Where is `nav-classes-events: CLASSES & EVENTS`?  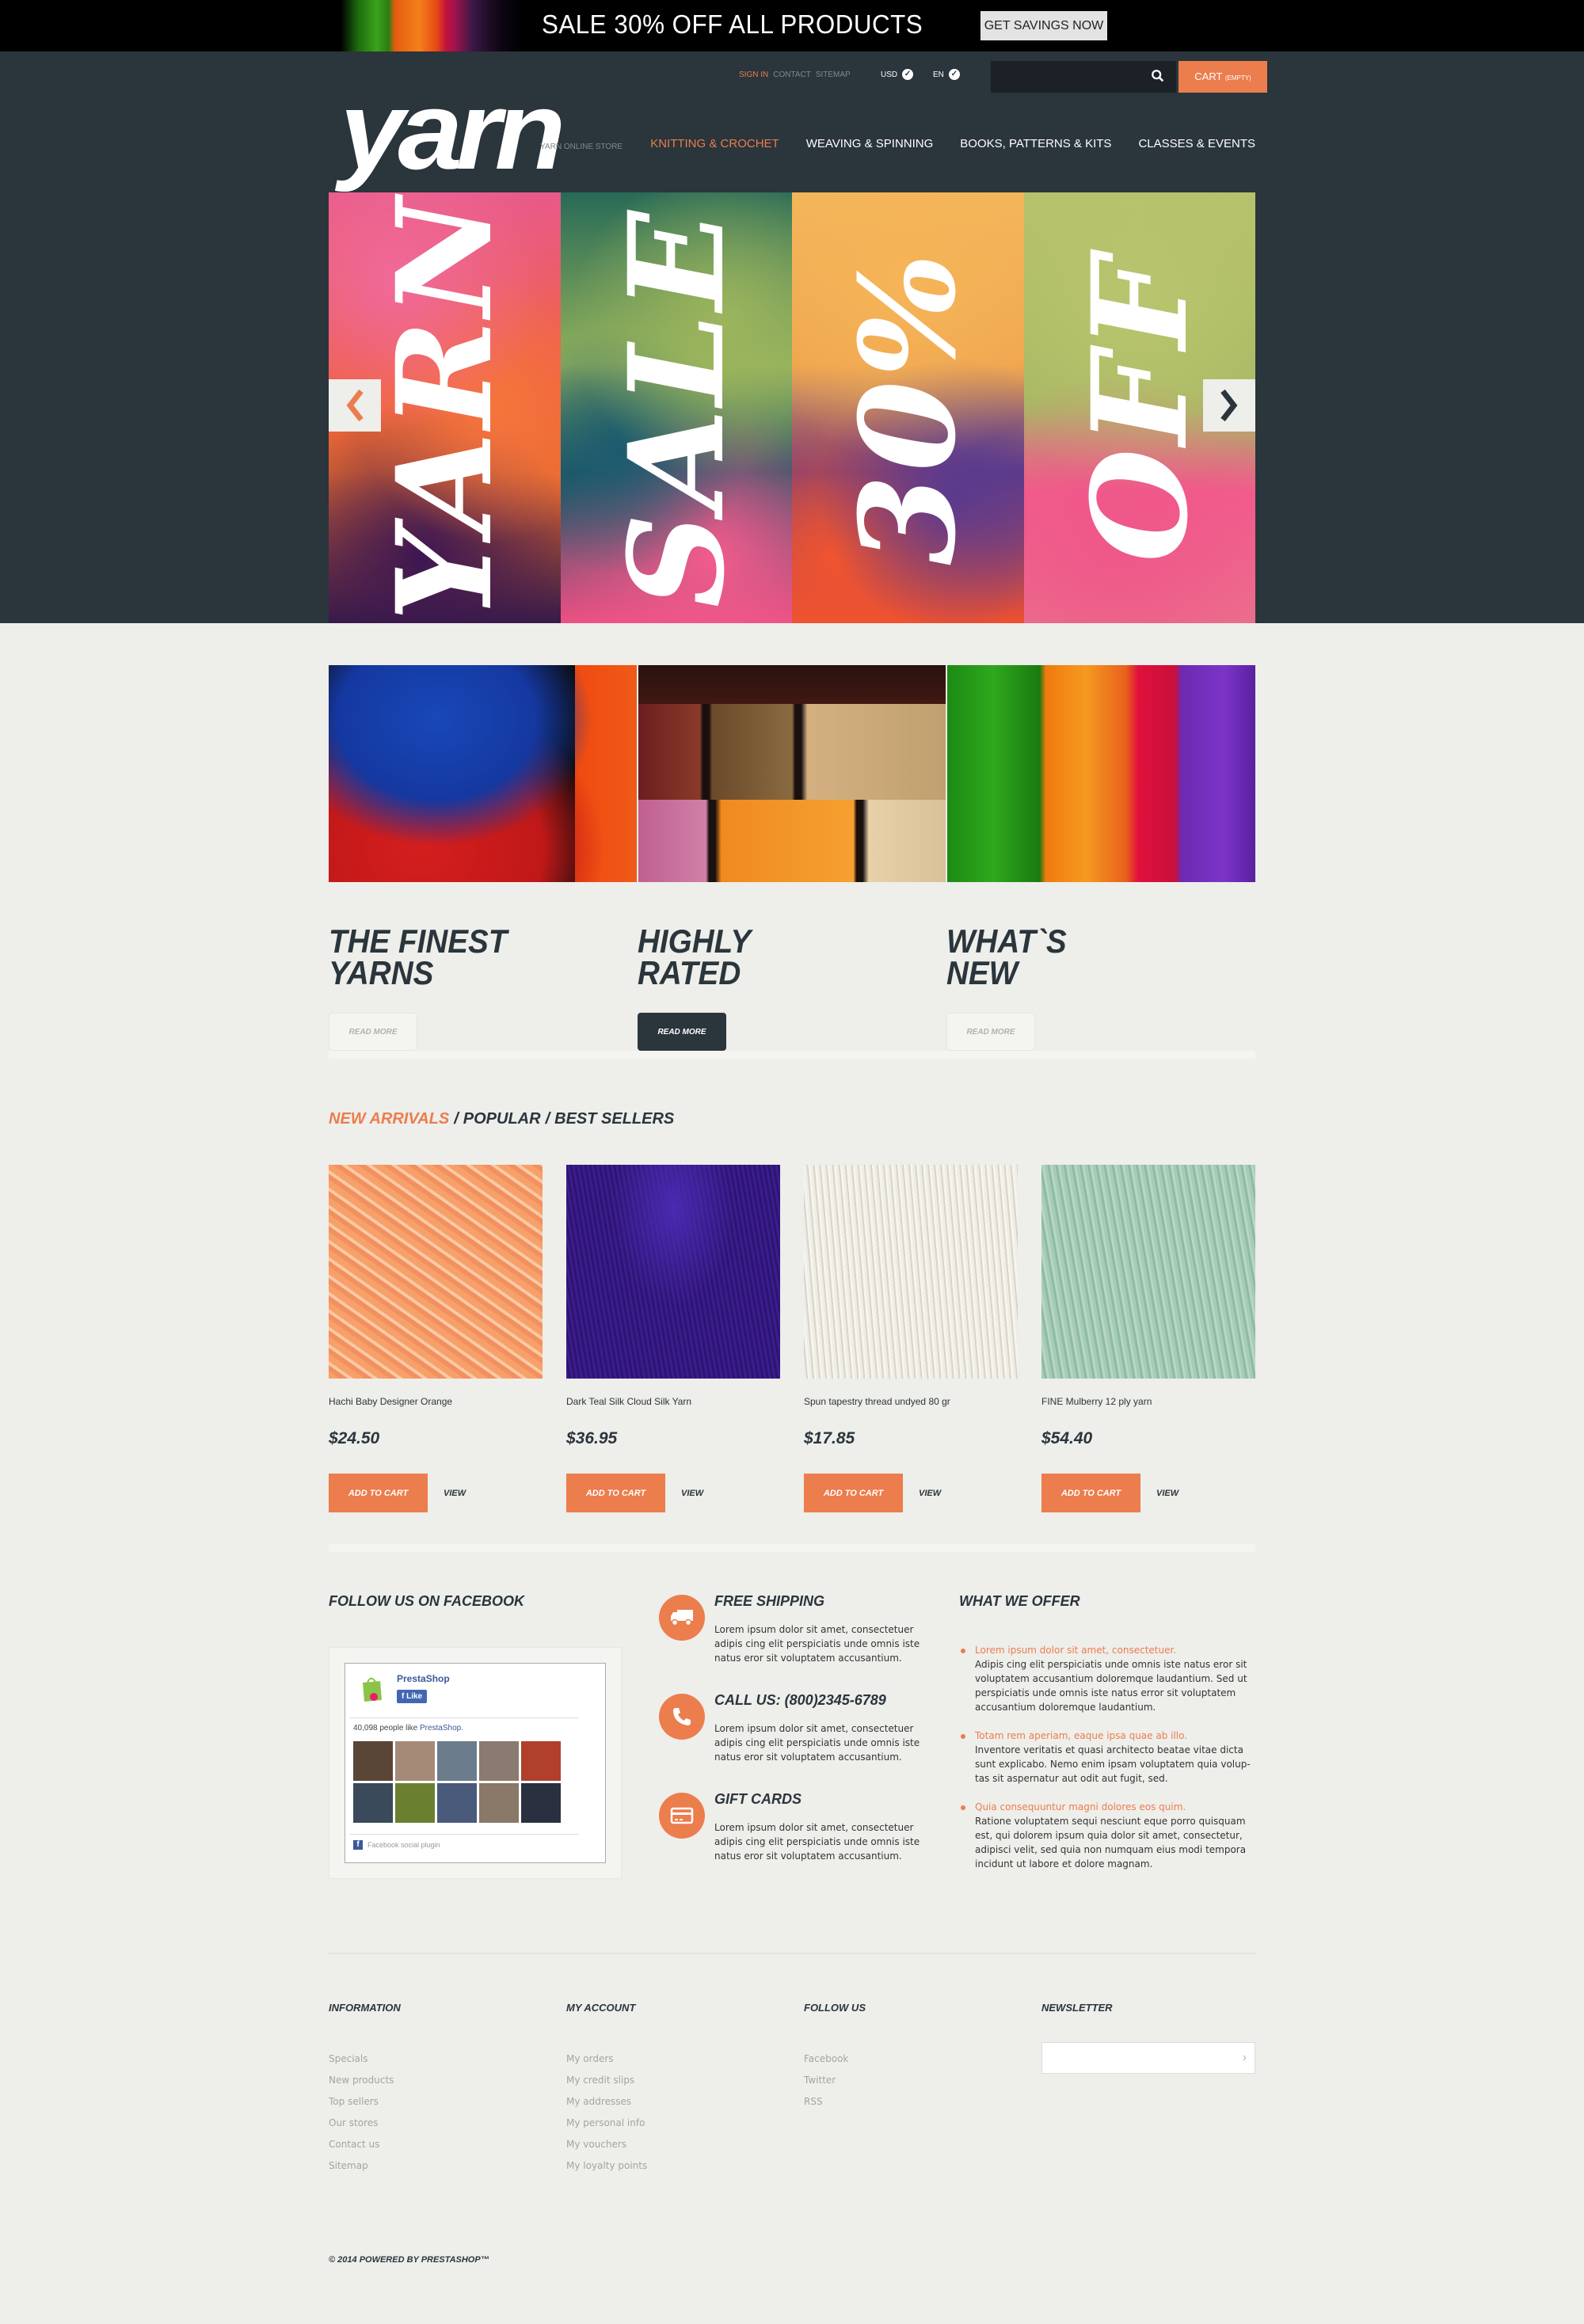
nav-classes-events: CLASSES & EVENTS is located at coordinates (1196, 143).